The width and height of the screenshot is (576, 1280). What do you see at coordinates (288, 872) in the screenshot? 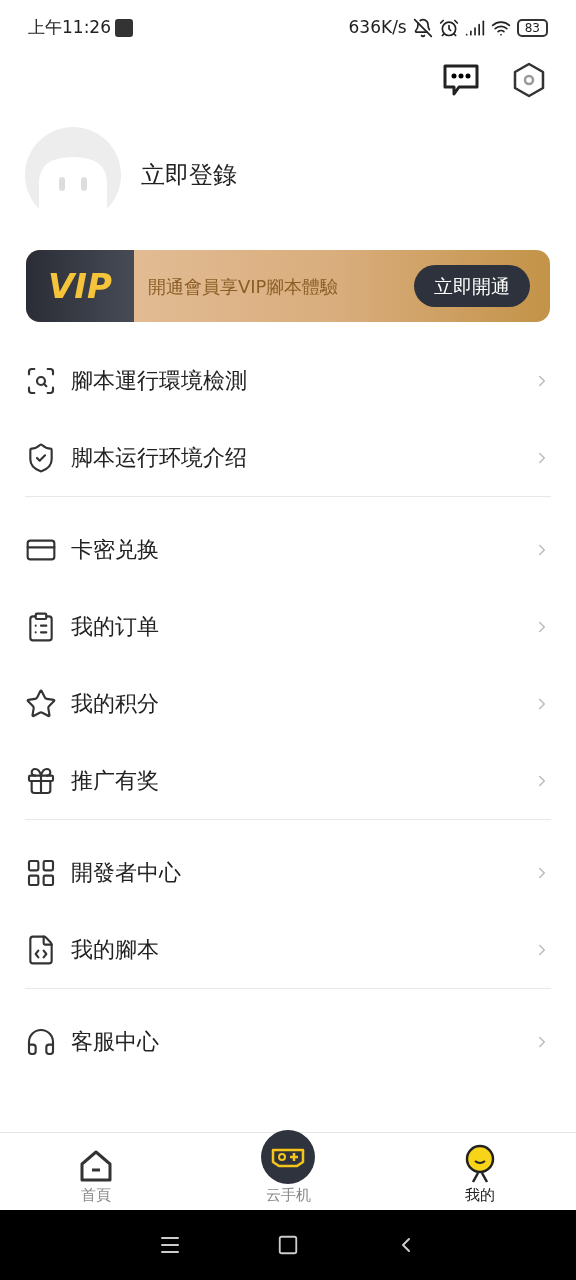
I see `menu-item: 開發者中心` at bounding box center [288, 872].